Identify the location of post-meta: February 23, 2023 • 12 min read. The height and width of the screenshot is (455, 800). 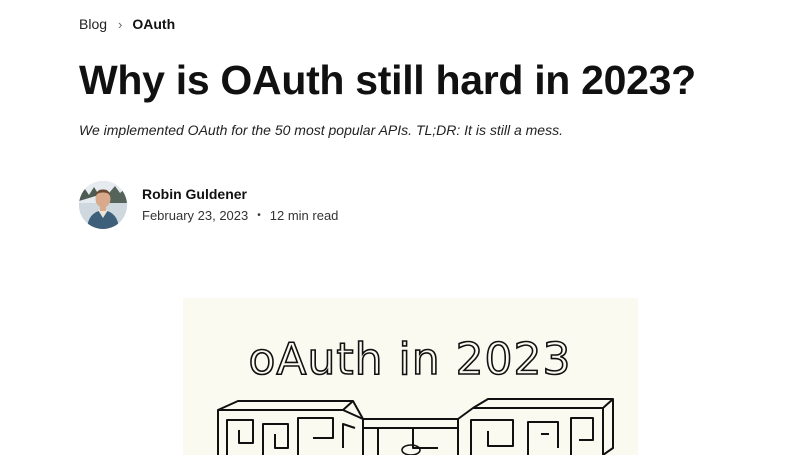
(240, 216).